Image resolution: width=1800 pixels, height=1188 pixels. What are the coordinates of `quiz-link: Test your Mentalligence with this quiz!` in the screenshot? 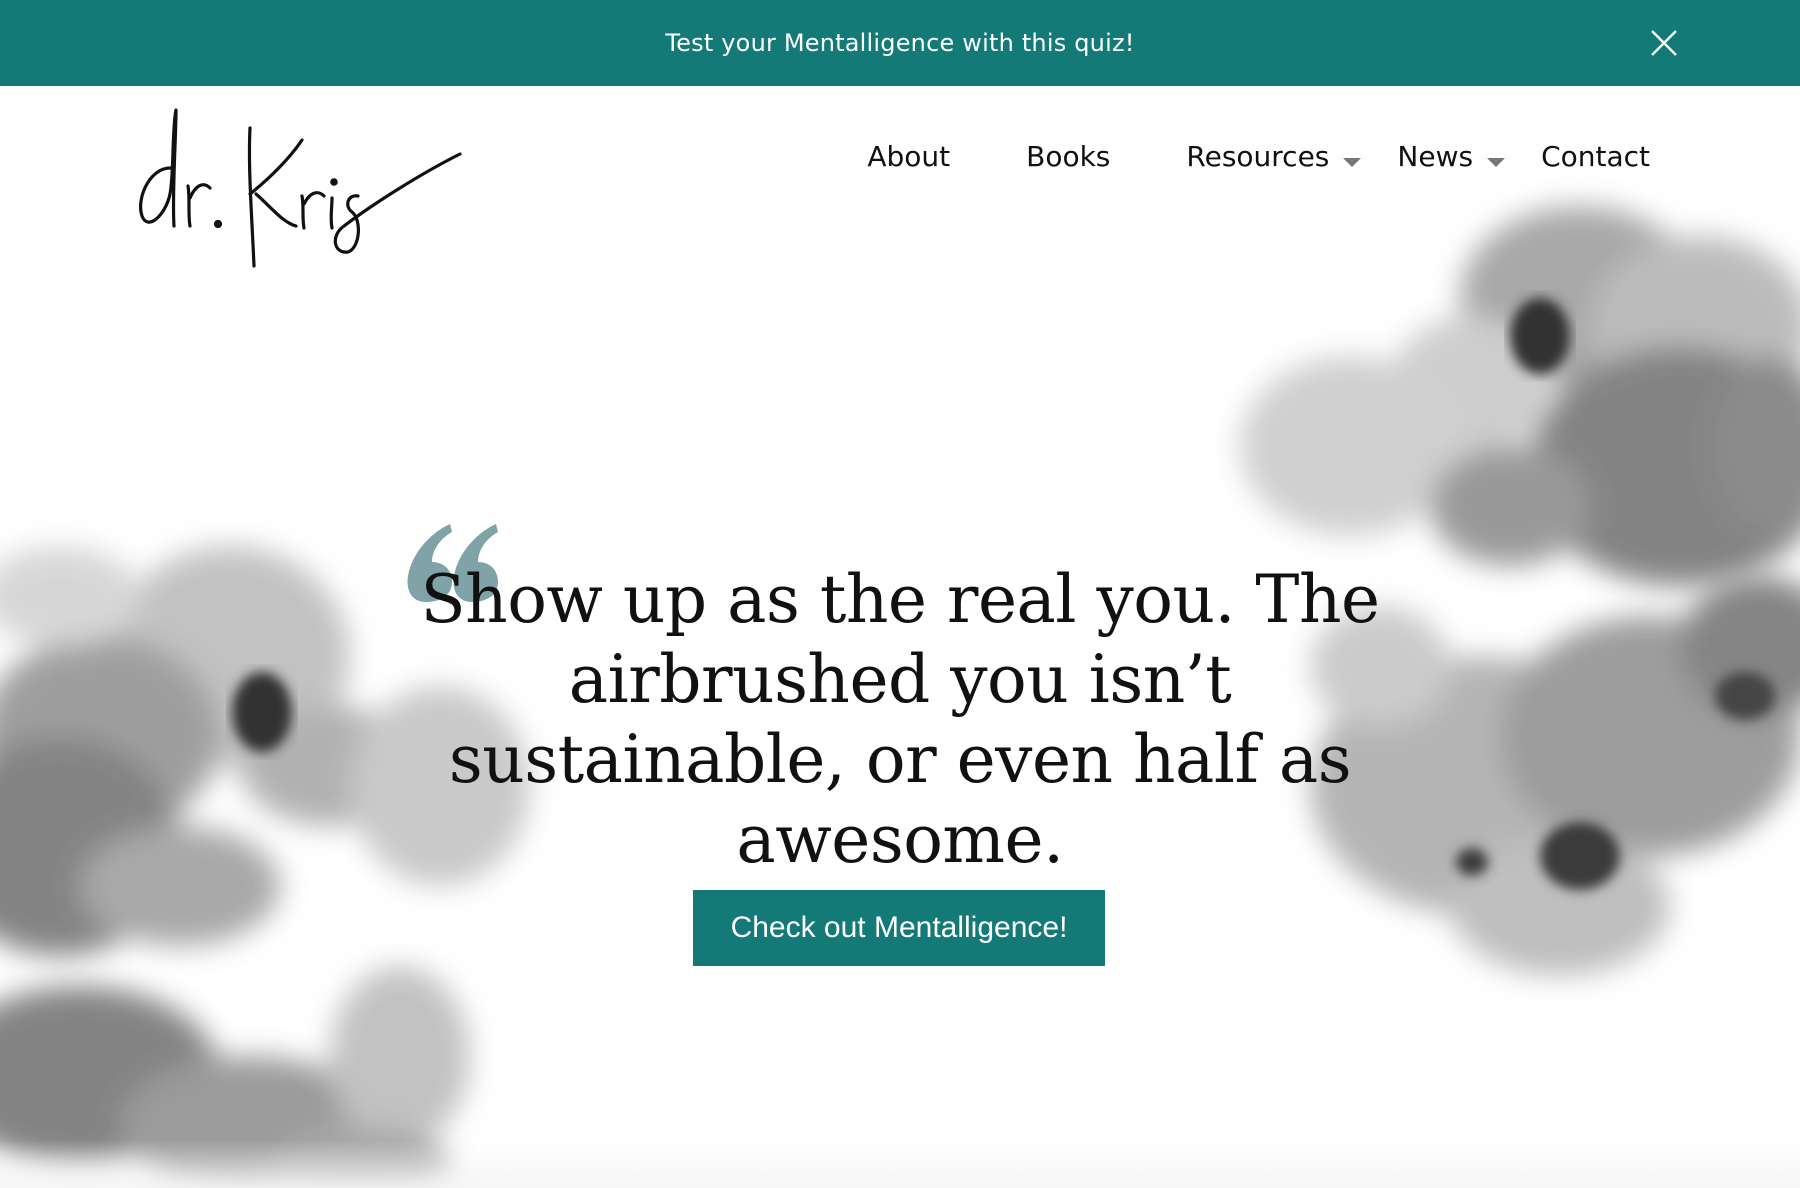 It's located at (899, 43).